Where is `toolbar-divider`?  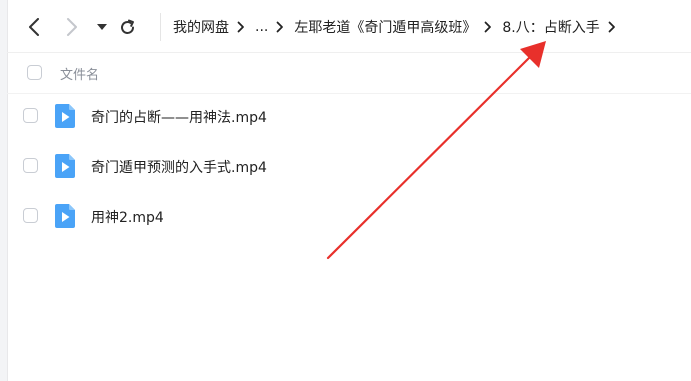 toolbar-divider is located at coordinates (160, 27).